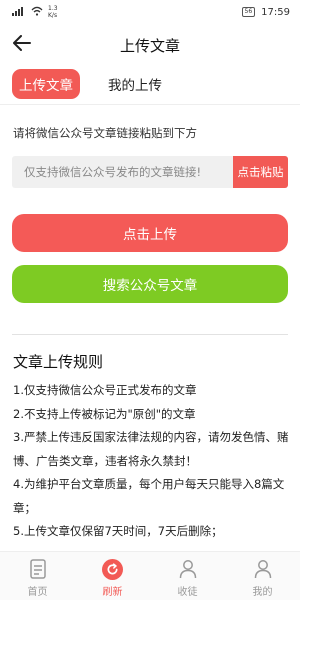 Image resolution: width=320 pixels, height=650 pixels. What do you see at coordinates (58, 362) in the screenshot?
I see `rules-title: 文章上传规则` at bounding box center [58, 362].